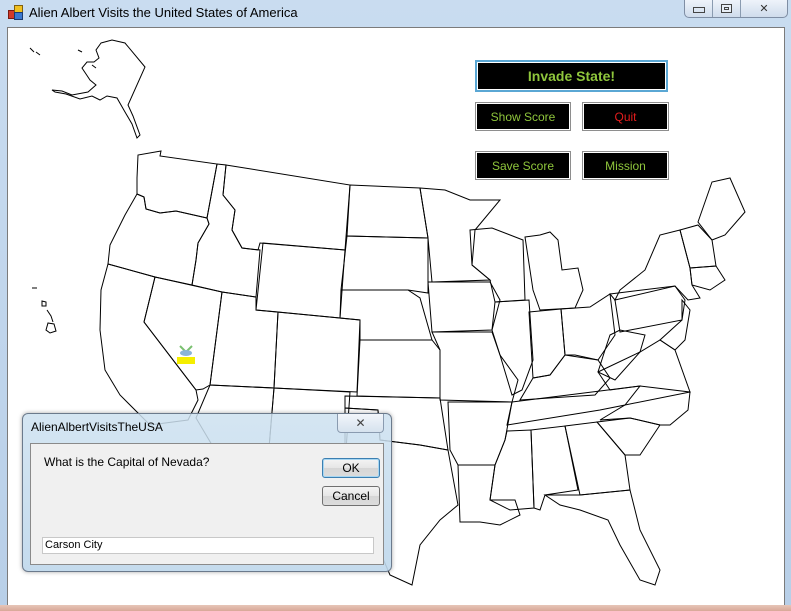 The image size is (791, 611). What do you see at coordinates (386, 315) in the screenshot?
I see `state-nebraska` at bounding box center [386, 315].